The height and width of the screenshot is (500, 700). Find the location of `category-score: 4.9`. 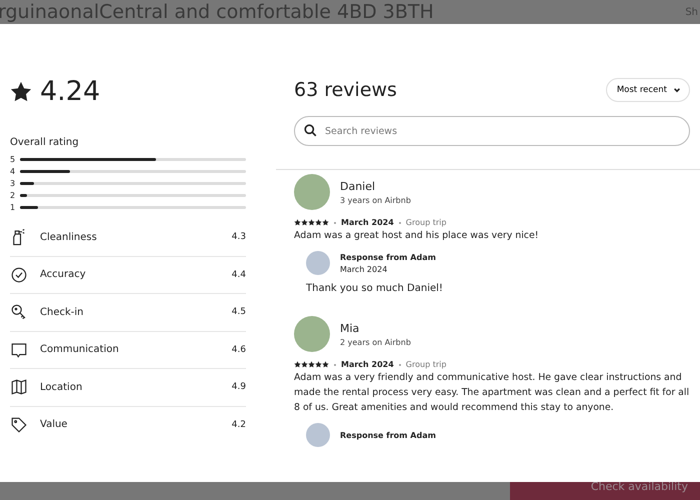

category-score: 4.9 is located at coordinates (239, 387).